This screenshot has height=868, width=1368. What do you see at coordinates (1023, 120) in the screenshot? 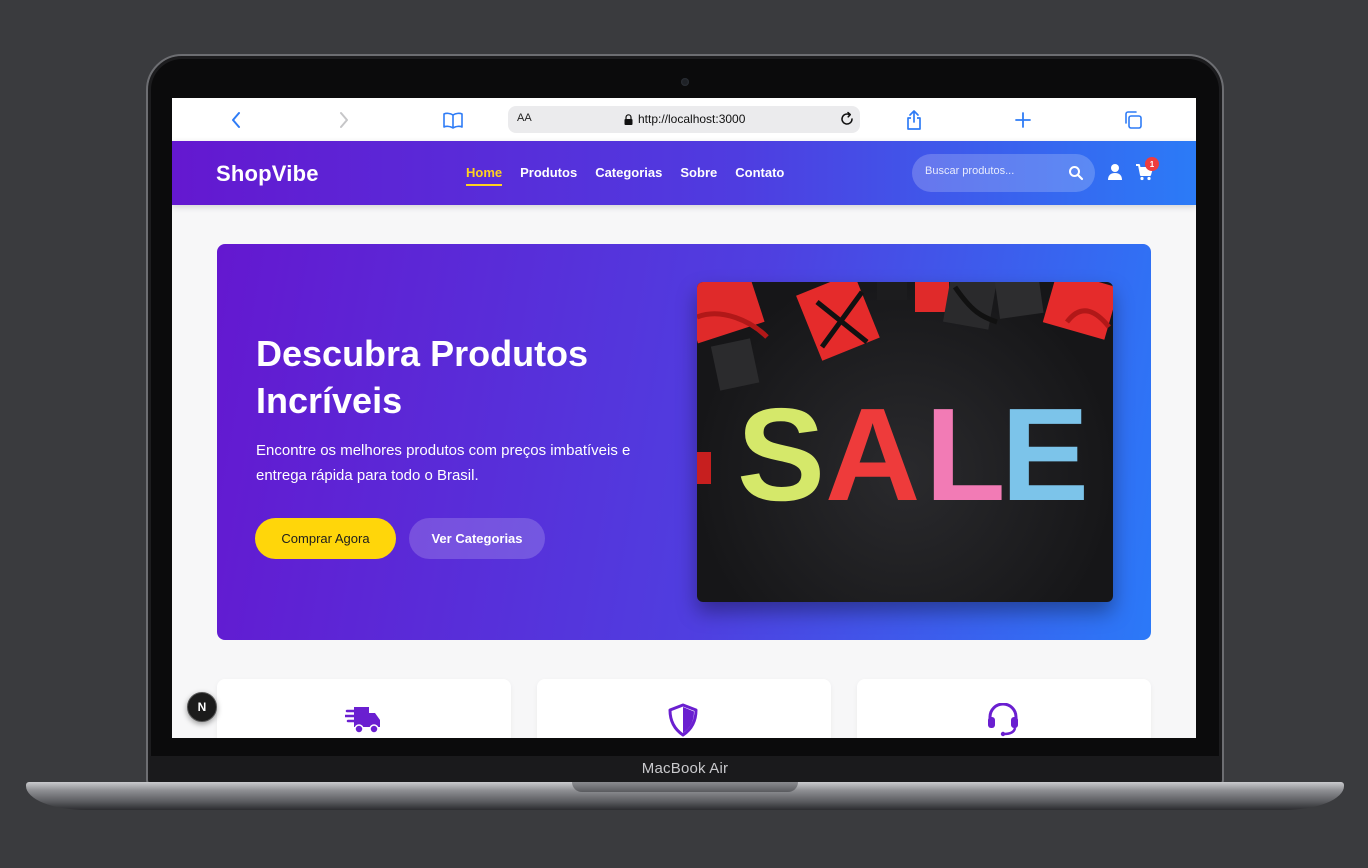
I see `new-tab-icon` at bounding box center [1023, 120].